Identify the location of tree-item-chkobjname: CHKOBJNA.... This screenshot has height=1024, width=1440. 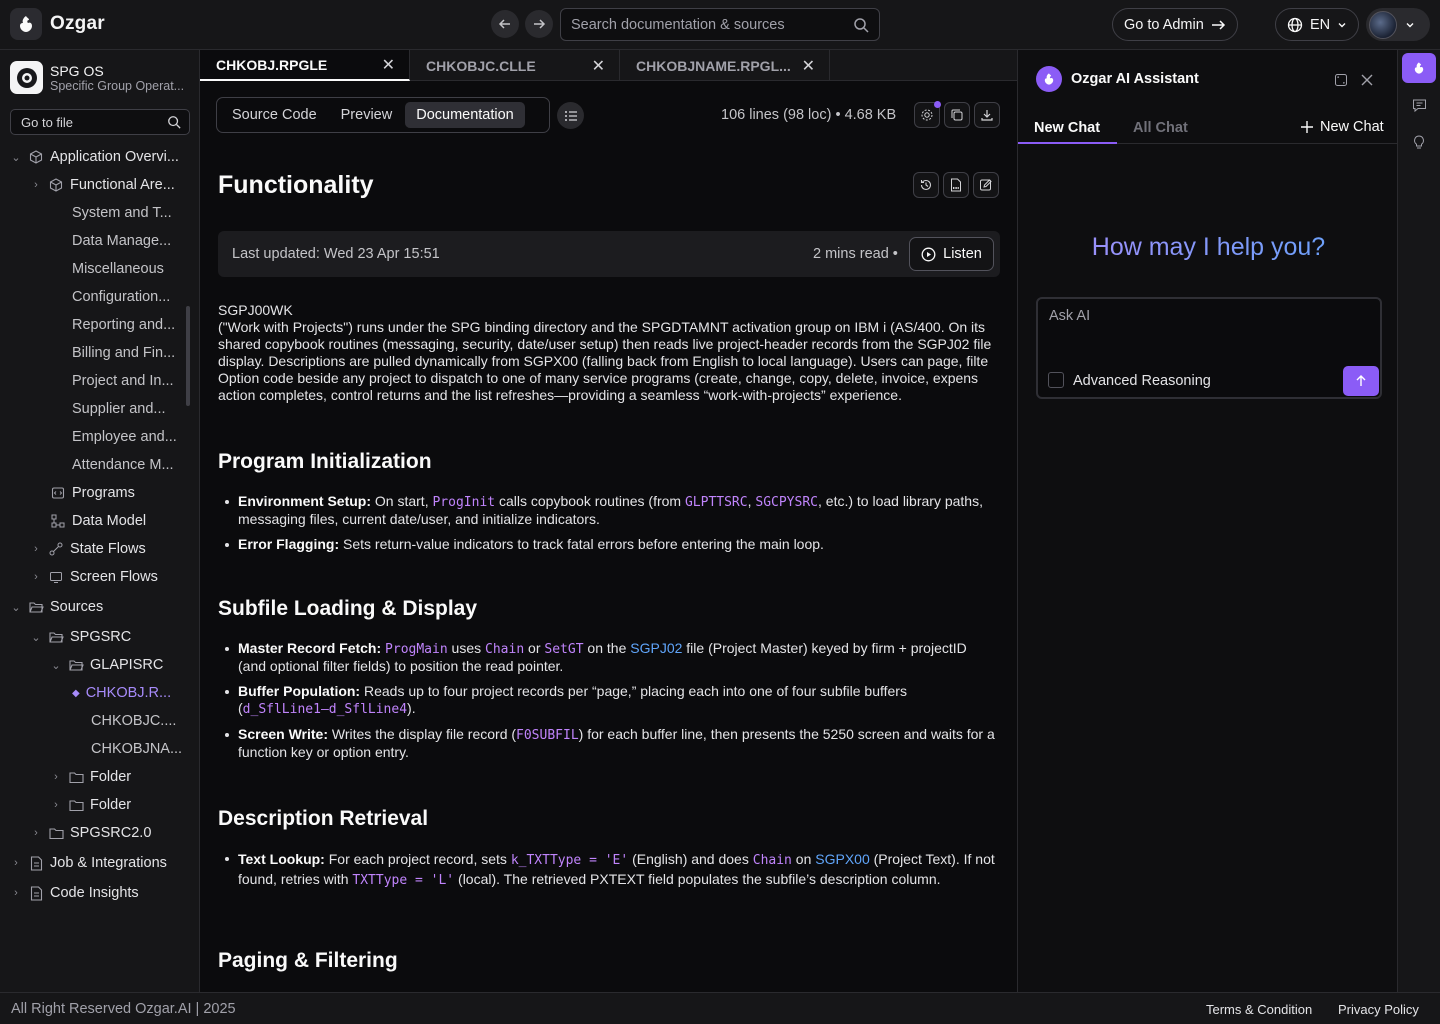
(136, 749).